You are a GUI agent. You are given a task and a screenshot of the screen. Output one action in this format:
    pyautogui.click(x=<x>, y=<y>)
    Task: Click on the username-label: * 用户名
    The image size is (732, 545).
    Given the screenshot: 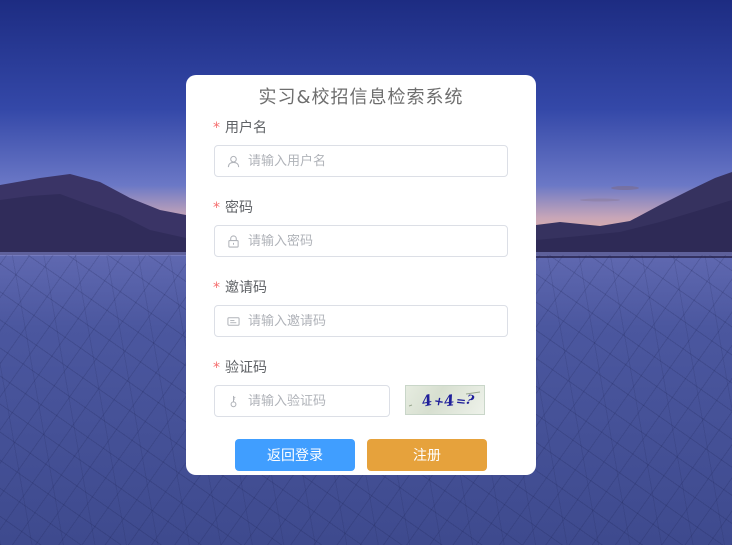 What is the action you would take?
    pyautogui.click(x=240, y=127)
    